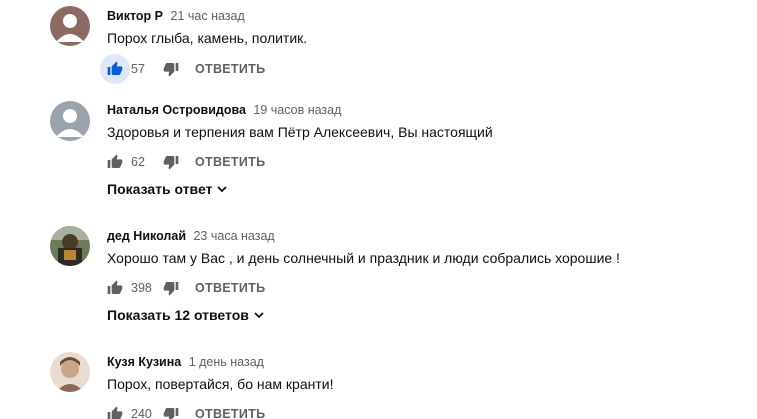  Describe the element at coordinates (146, 236) in the screenshot. I see `author-name: дед Николай` at that location.